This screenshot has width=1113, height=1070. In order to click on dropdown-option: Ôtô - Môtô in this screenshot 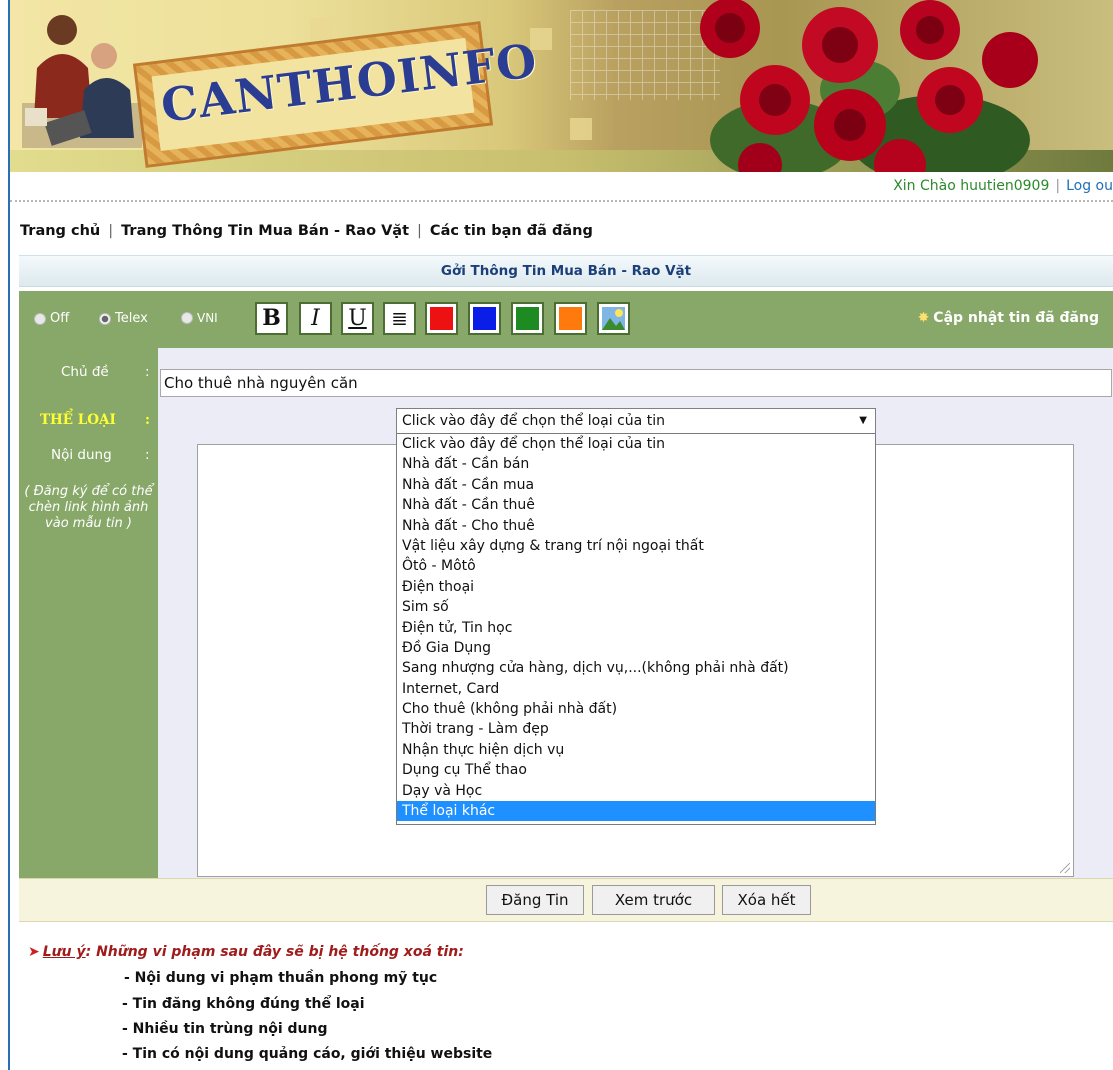, I will do `click(636, 566)`.